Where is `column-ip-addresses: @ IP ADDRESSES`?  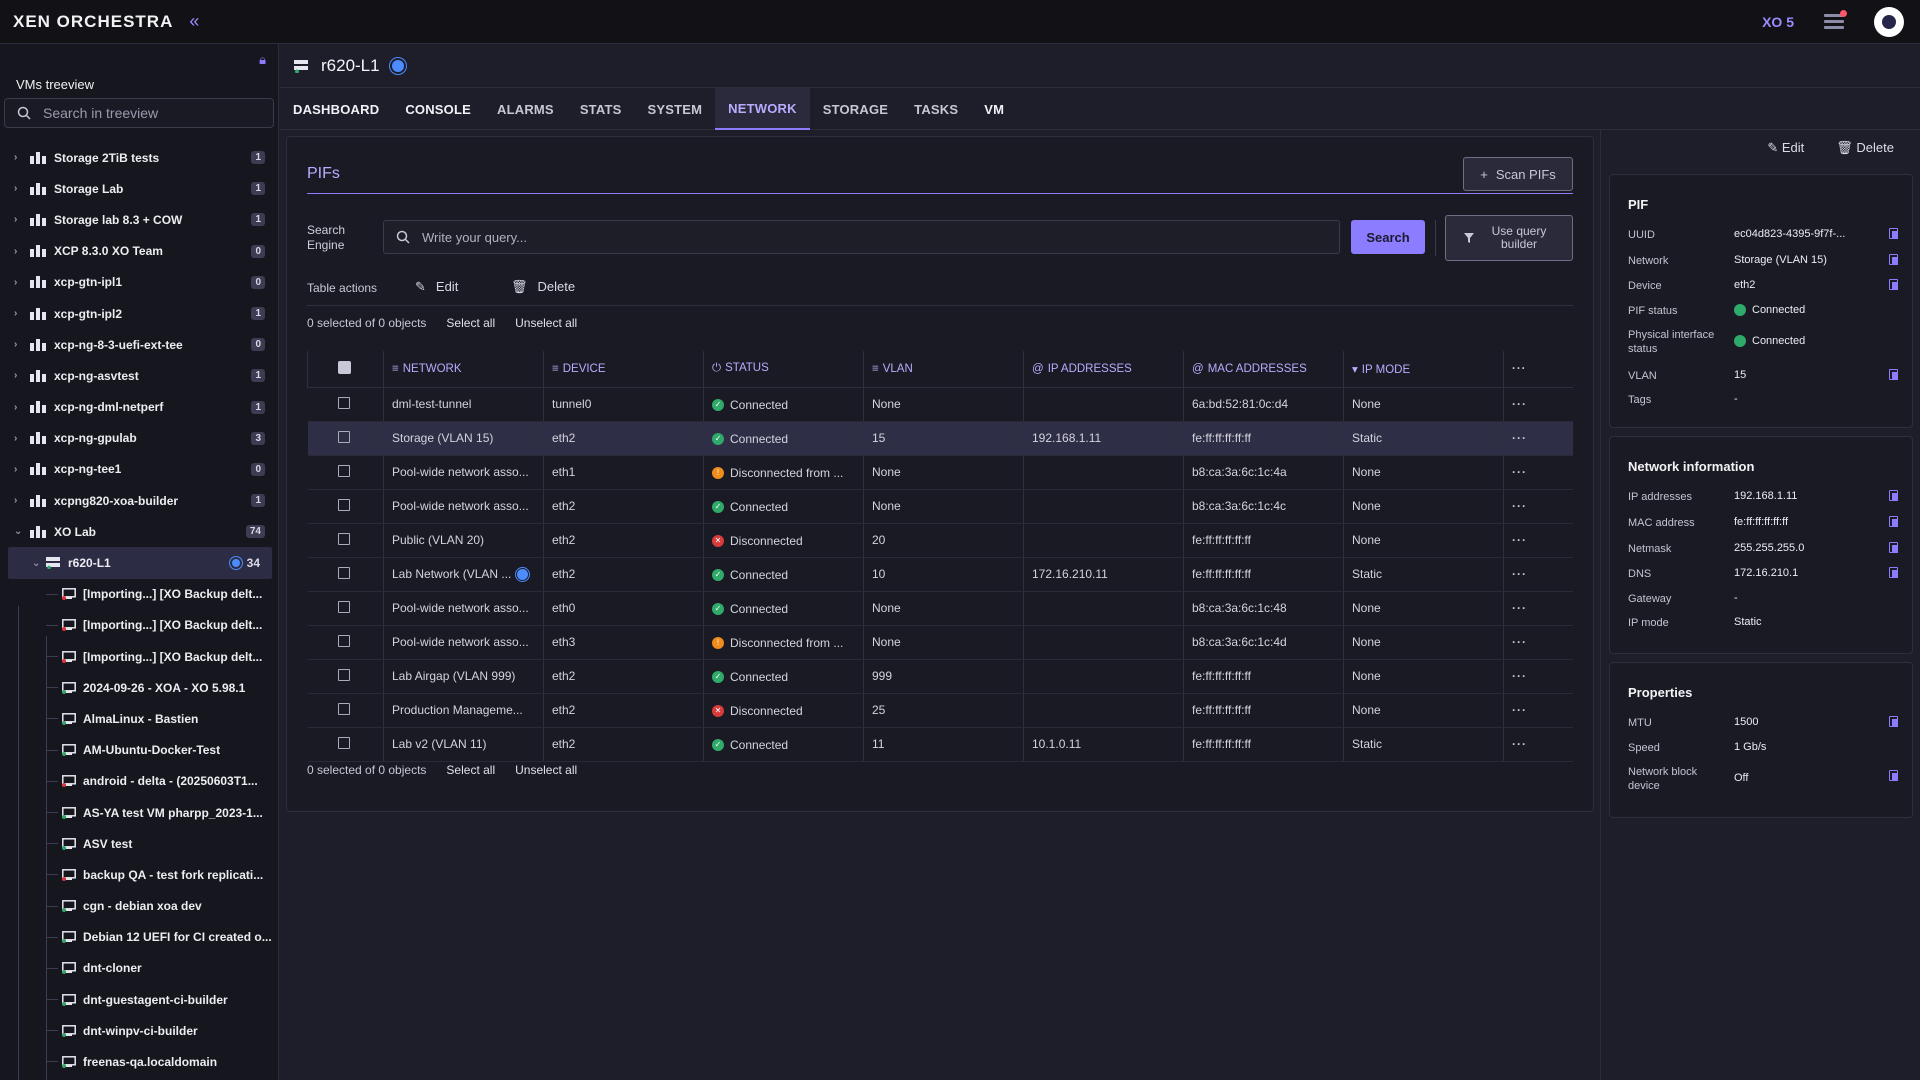 column-ip-addresses: @ IP ADDRESSES is located at coordinates (1103, 369).